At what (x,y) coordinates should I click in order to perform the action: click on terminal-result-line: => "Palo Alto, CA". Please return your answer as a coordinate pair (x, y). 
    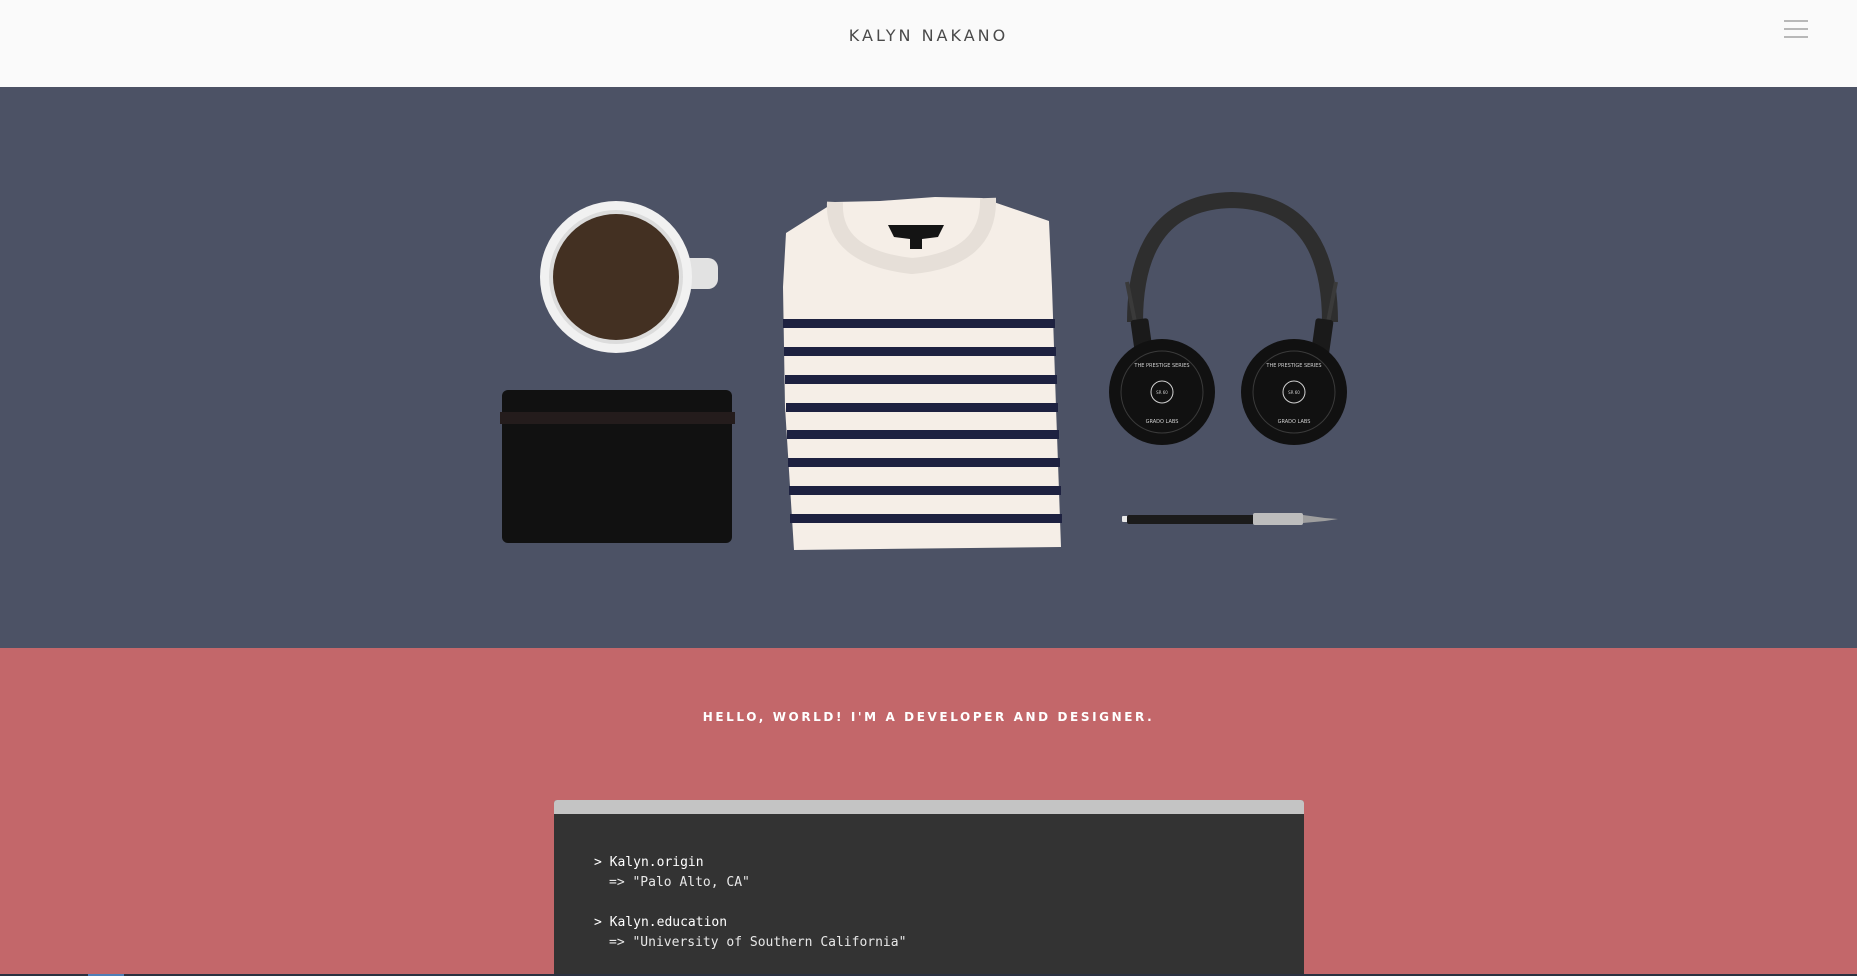
    Looking at the image, I should click on (679, 882).